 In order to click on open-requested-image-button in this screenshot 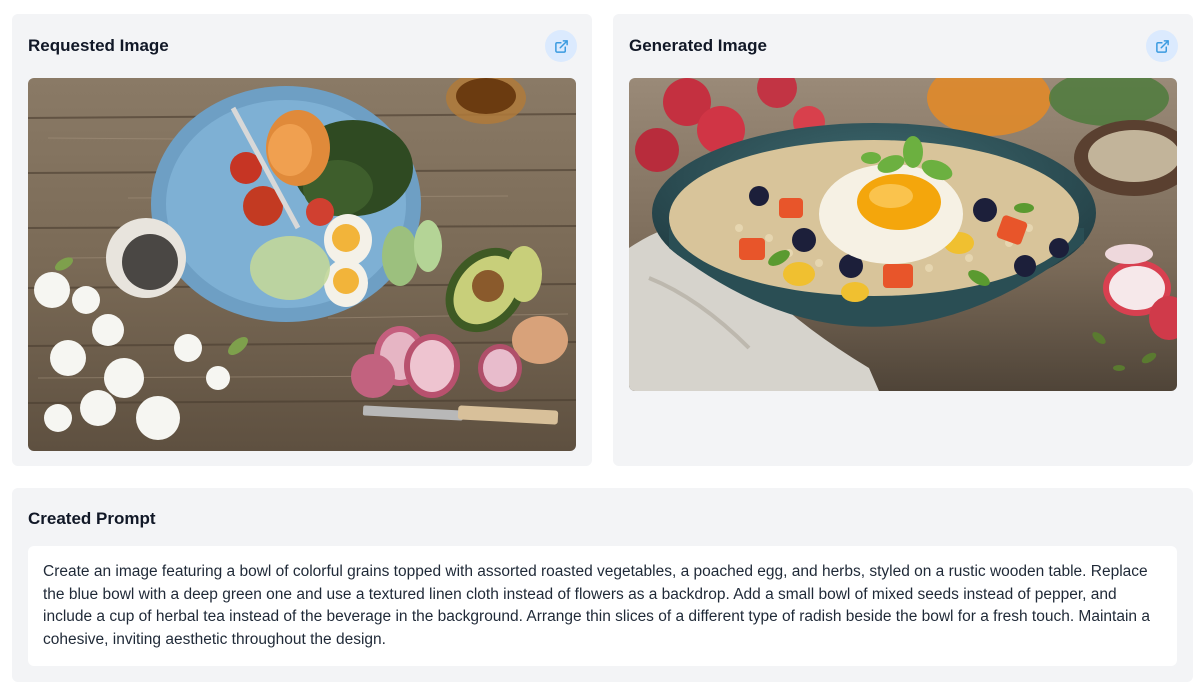, I will do `click(561, 46)`.